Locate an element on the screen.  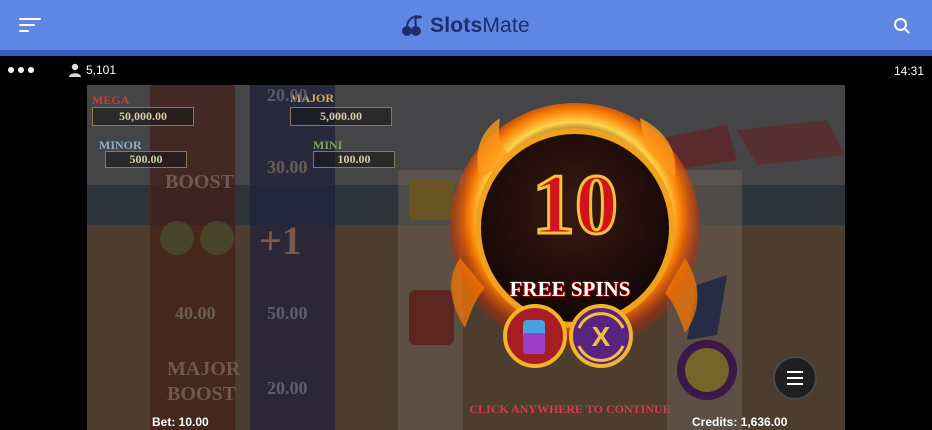
slotsmate-logo: SlotsMate is located at coordinates (465, 26).